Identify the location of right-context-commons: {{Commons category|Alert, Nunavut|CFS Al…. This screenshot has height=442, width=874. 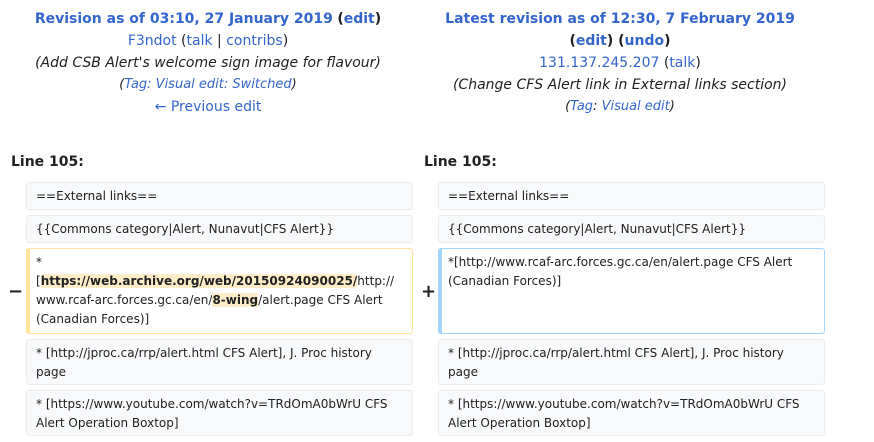
(631, 229).